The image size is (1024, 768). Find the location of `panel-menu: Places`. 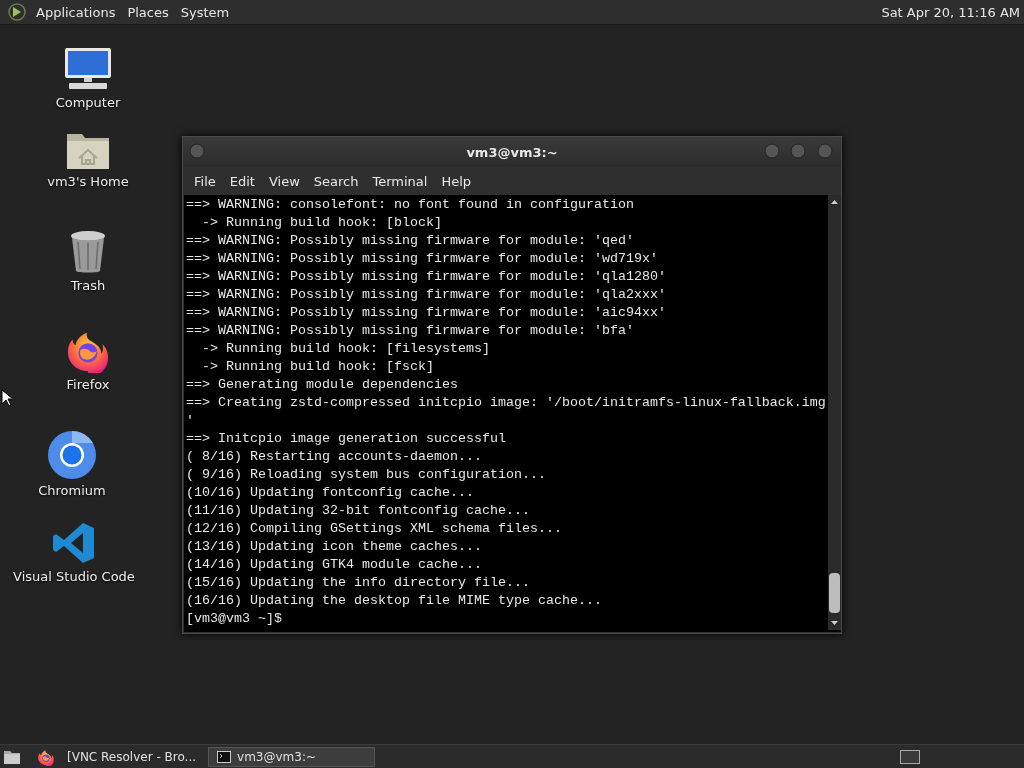

panel-menu: Places is located at coordinates (148, 12).